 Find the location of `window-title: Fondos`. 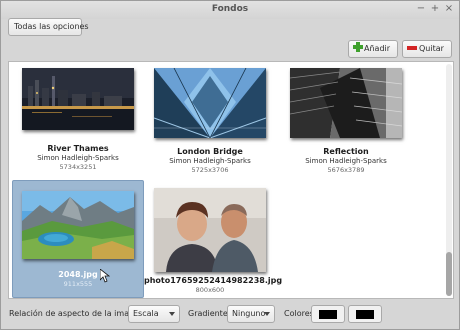

window-title: Fondos is located at coordinates (230, 9).